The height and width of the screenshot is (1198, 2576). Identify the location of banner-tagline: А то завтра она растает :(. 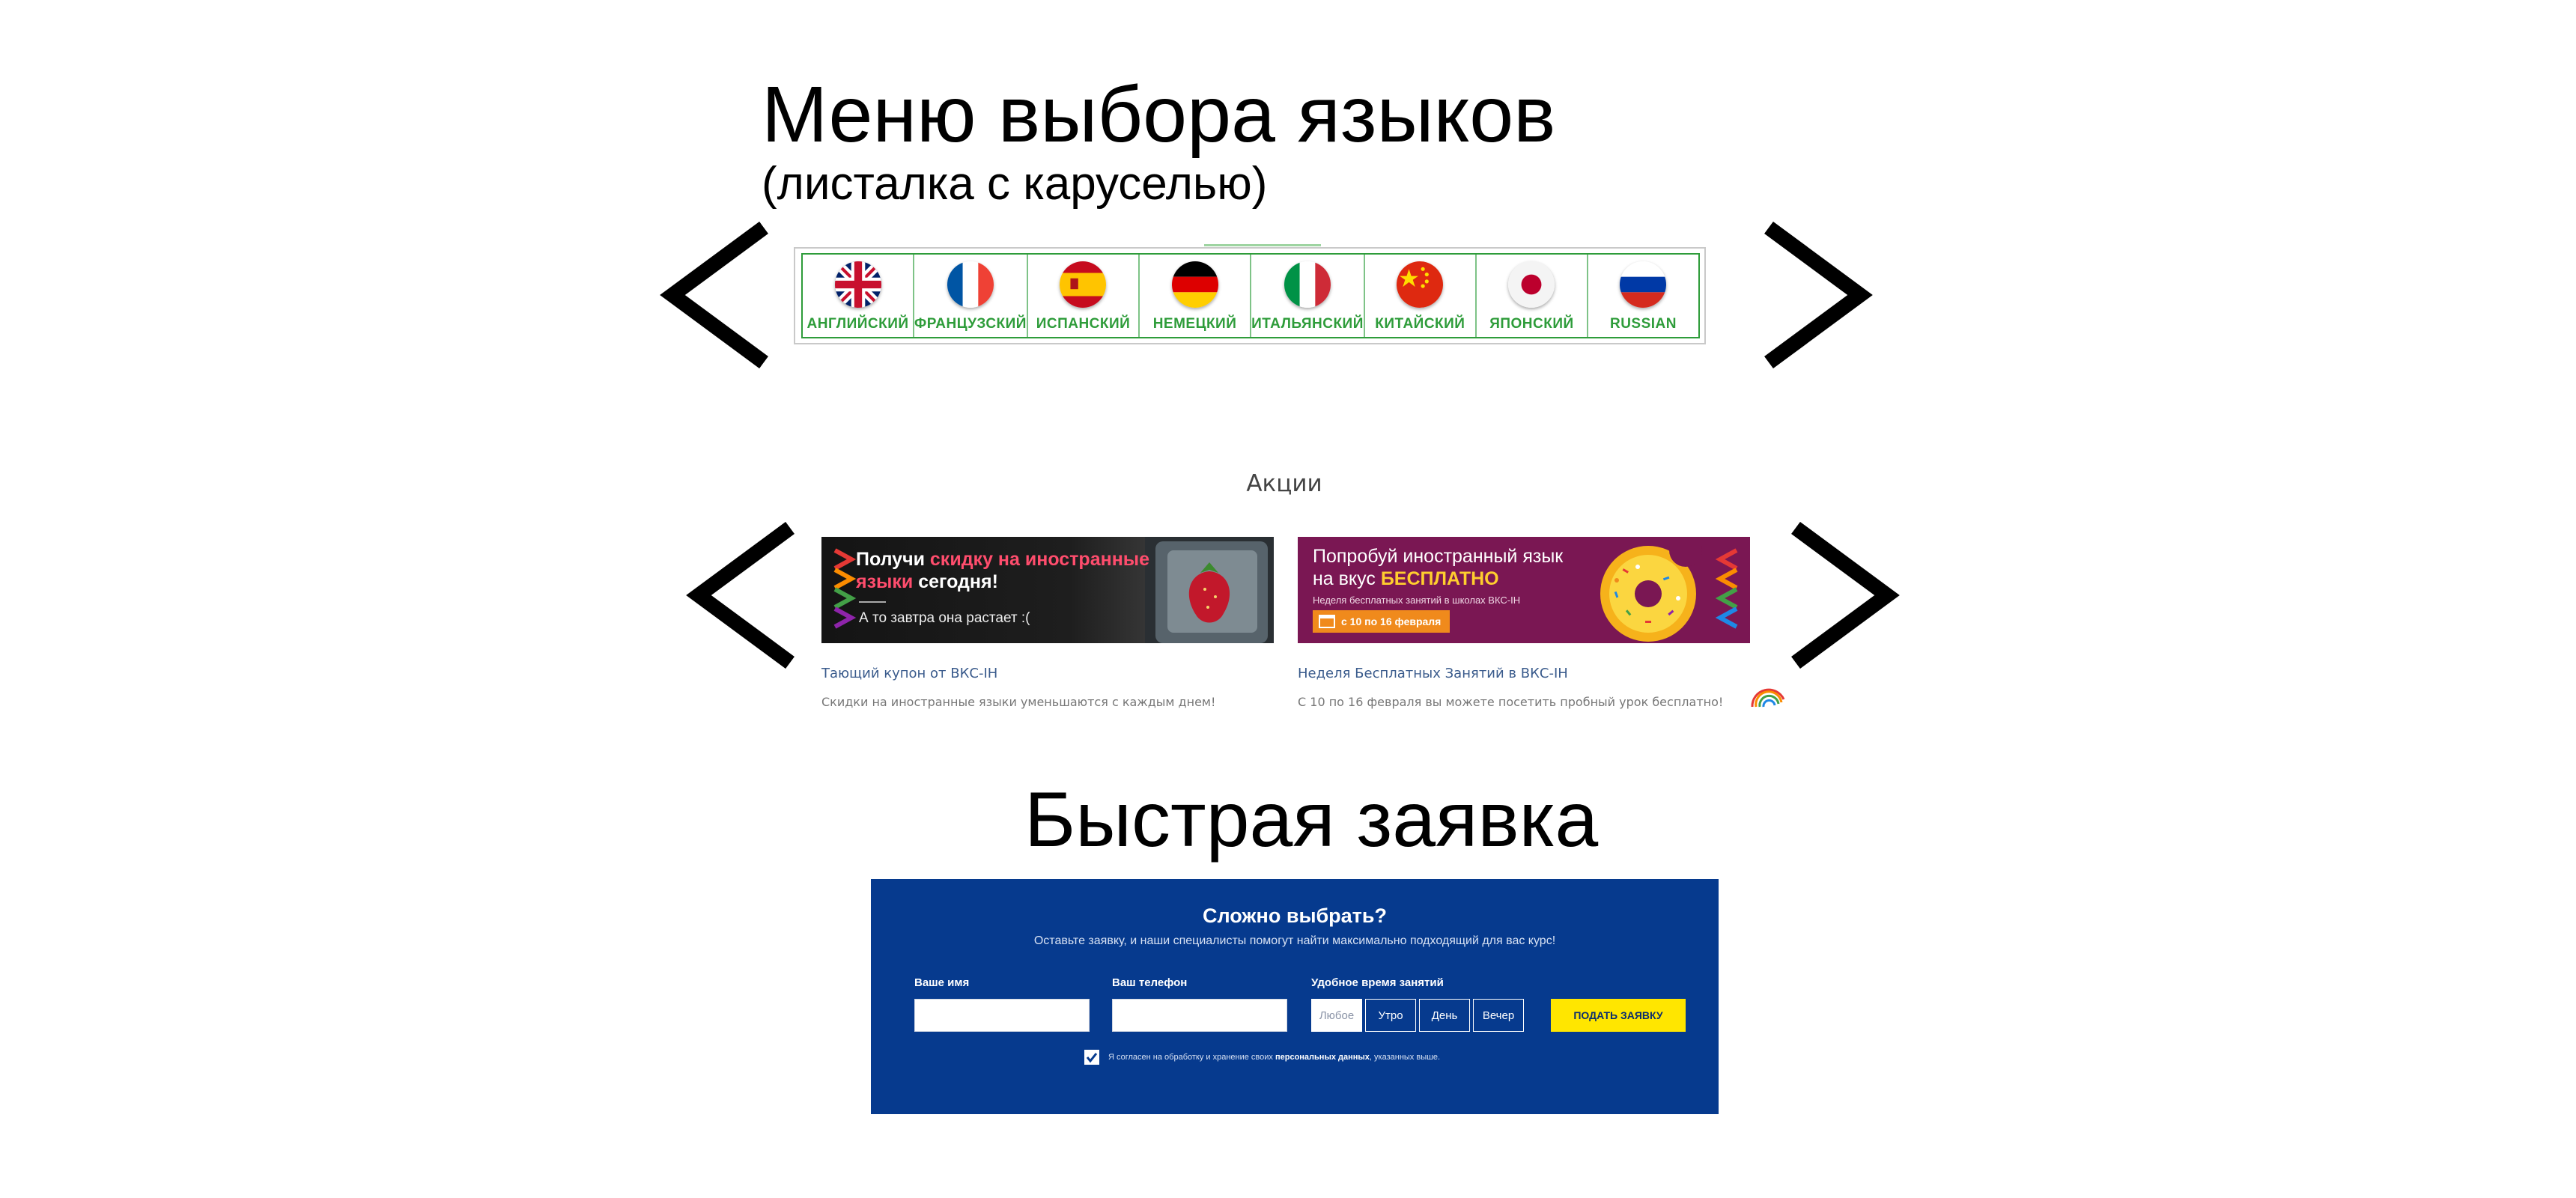
(944, 618).